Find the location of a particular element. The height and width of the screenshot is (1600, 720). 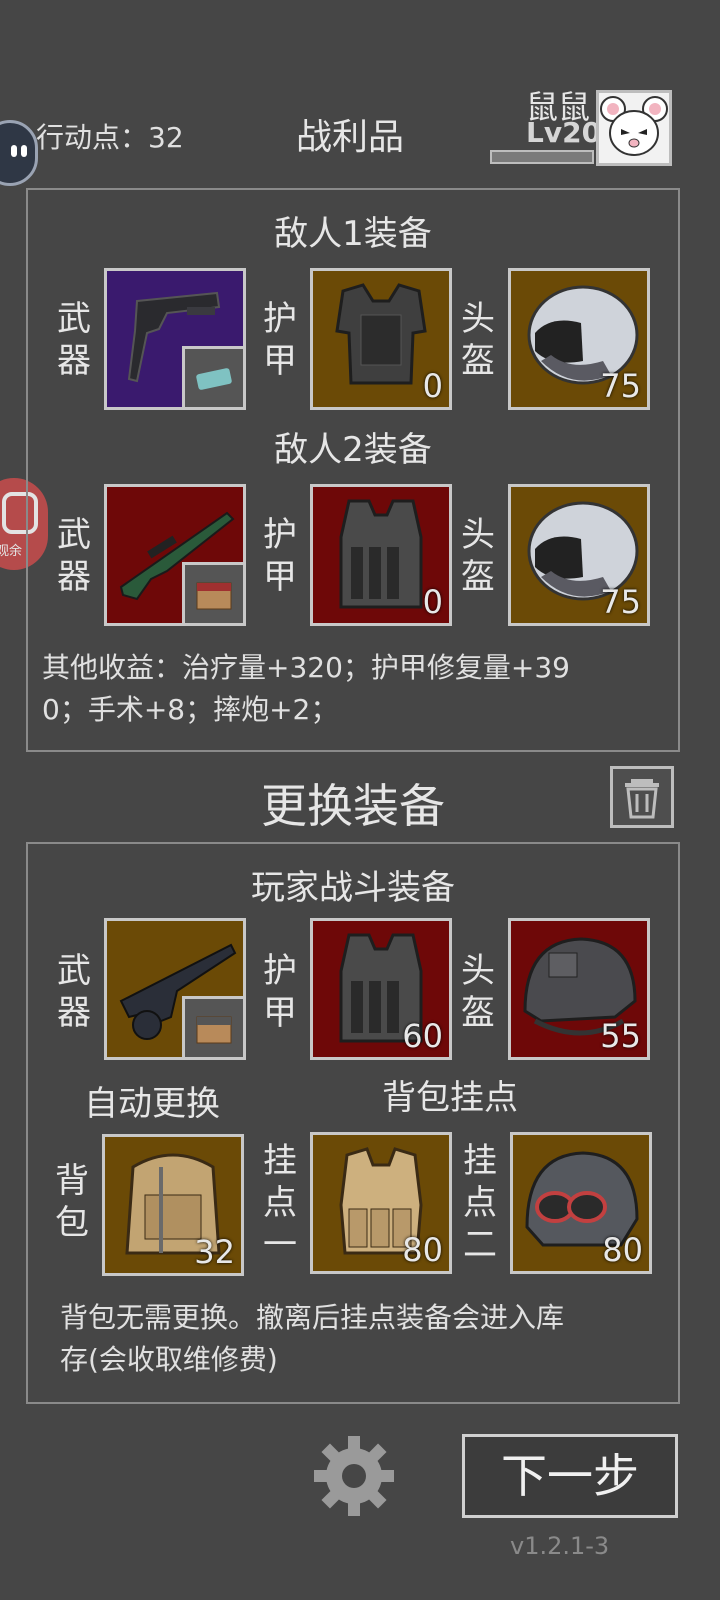

ammo-icon is located at coordinates (214, 379).